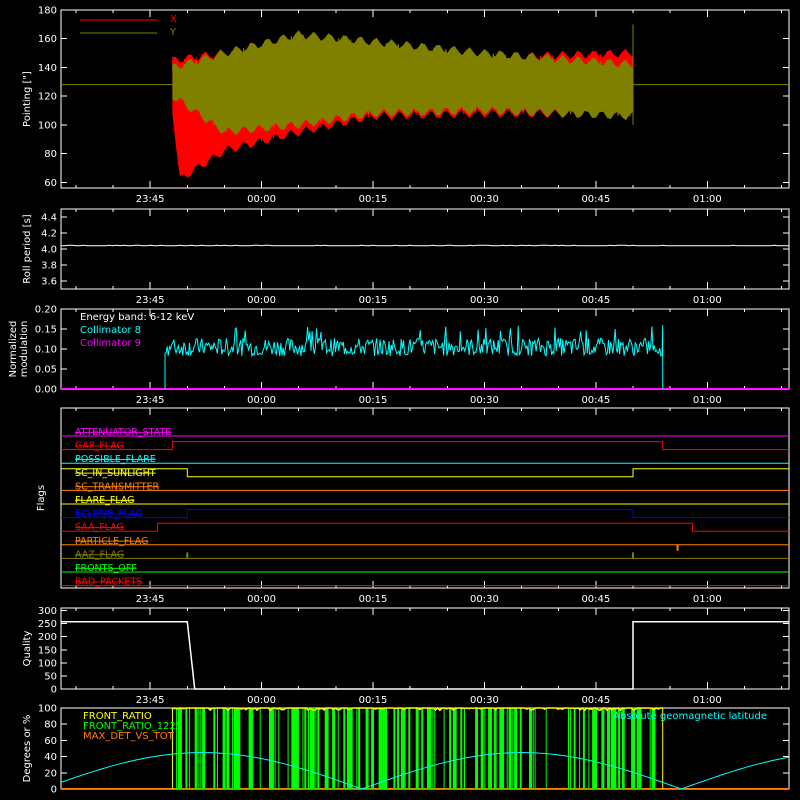  I want to click on quality-xtick-label: 23:45, so click(150, 700).